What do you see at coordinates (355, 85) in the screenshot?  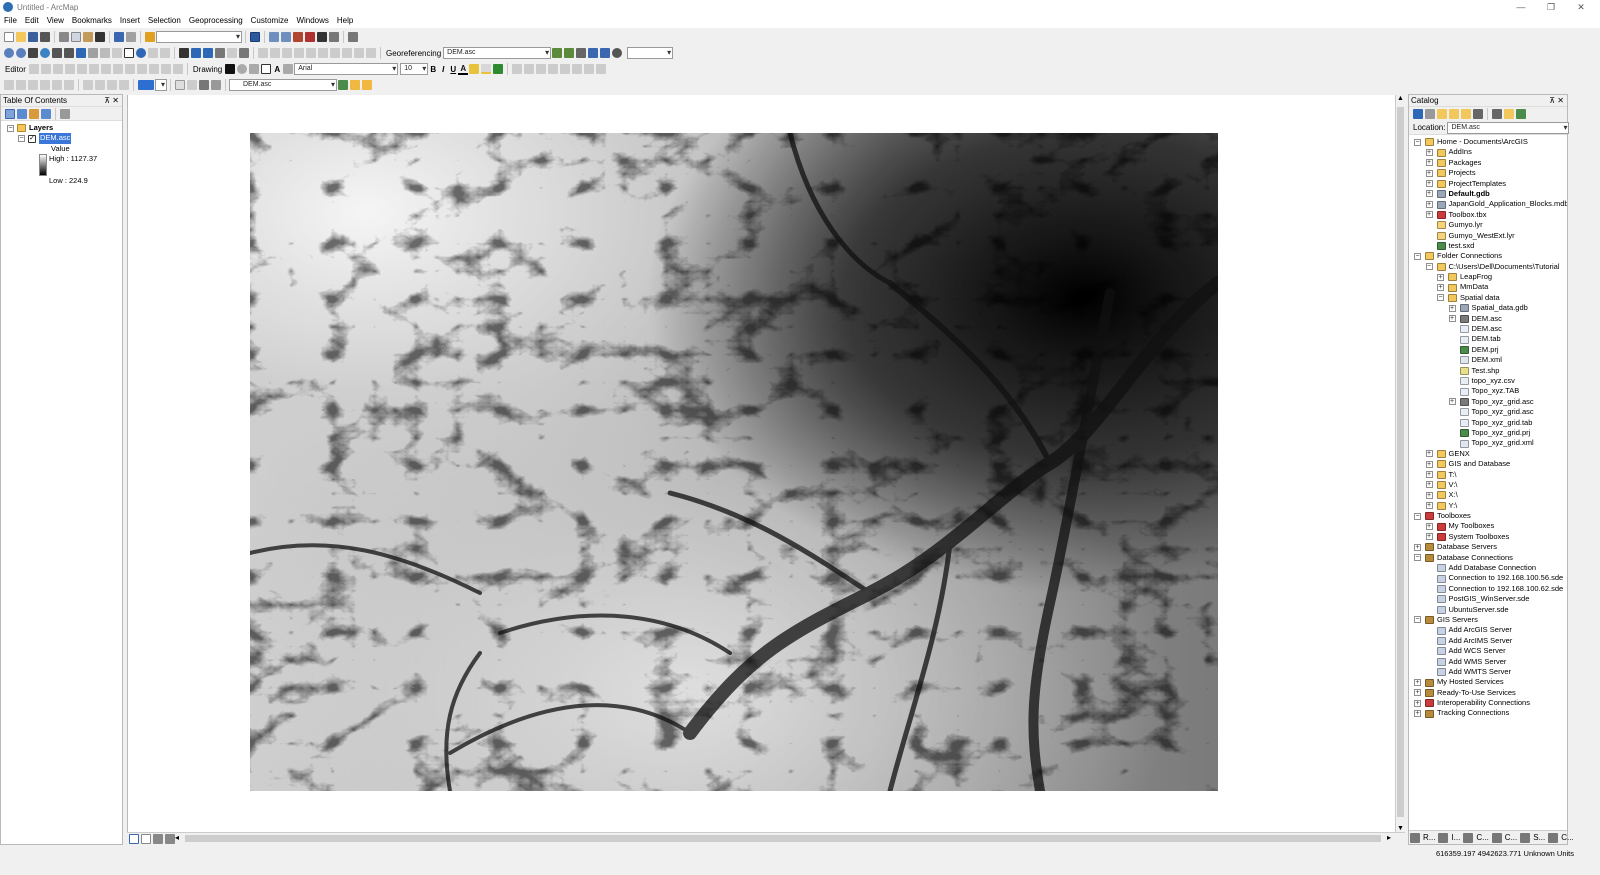 I see `effects-2-icon` at bounding box center [355, 85].